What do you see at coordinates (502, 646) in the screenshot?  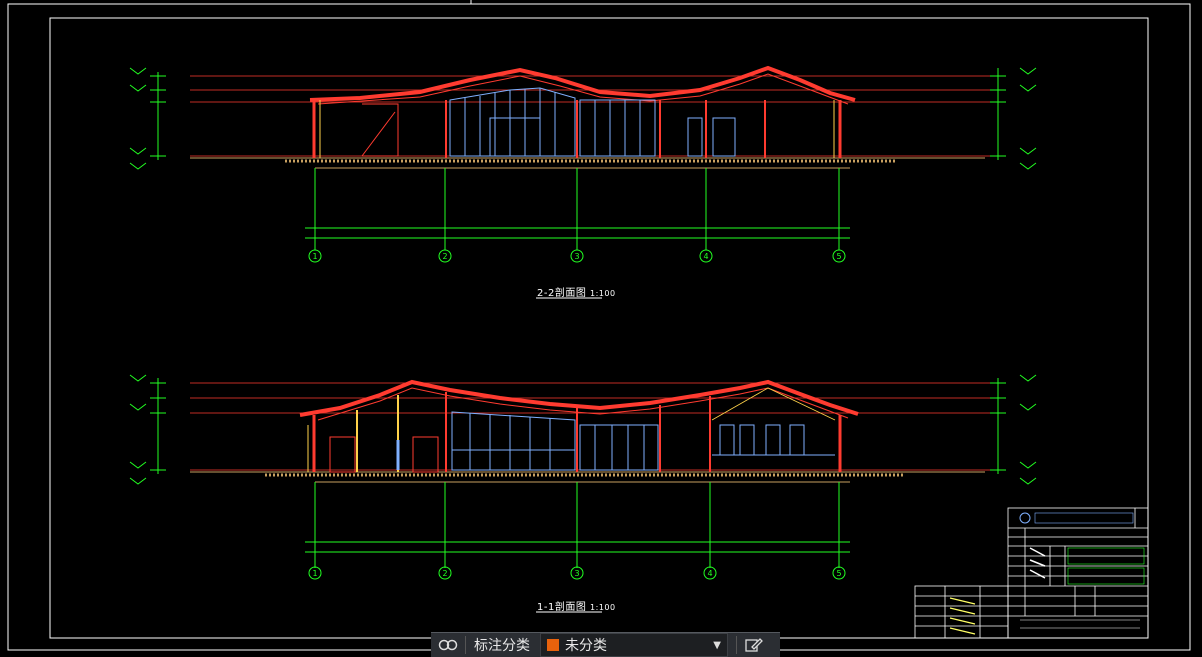 I see `annotation-category-label: 标注分类` at bounding box center [502, 646].